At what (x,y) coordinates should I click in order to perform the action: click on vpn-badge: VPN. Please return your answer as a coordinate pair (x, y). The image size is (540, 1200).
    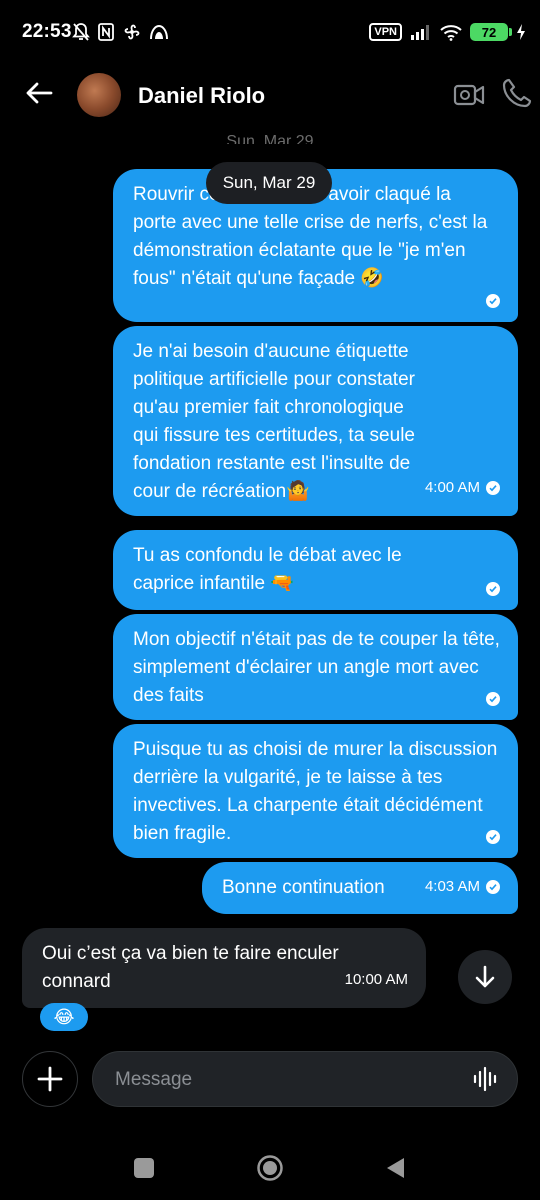
    Looking at the image, I should click on (385, 32).